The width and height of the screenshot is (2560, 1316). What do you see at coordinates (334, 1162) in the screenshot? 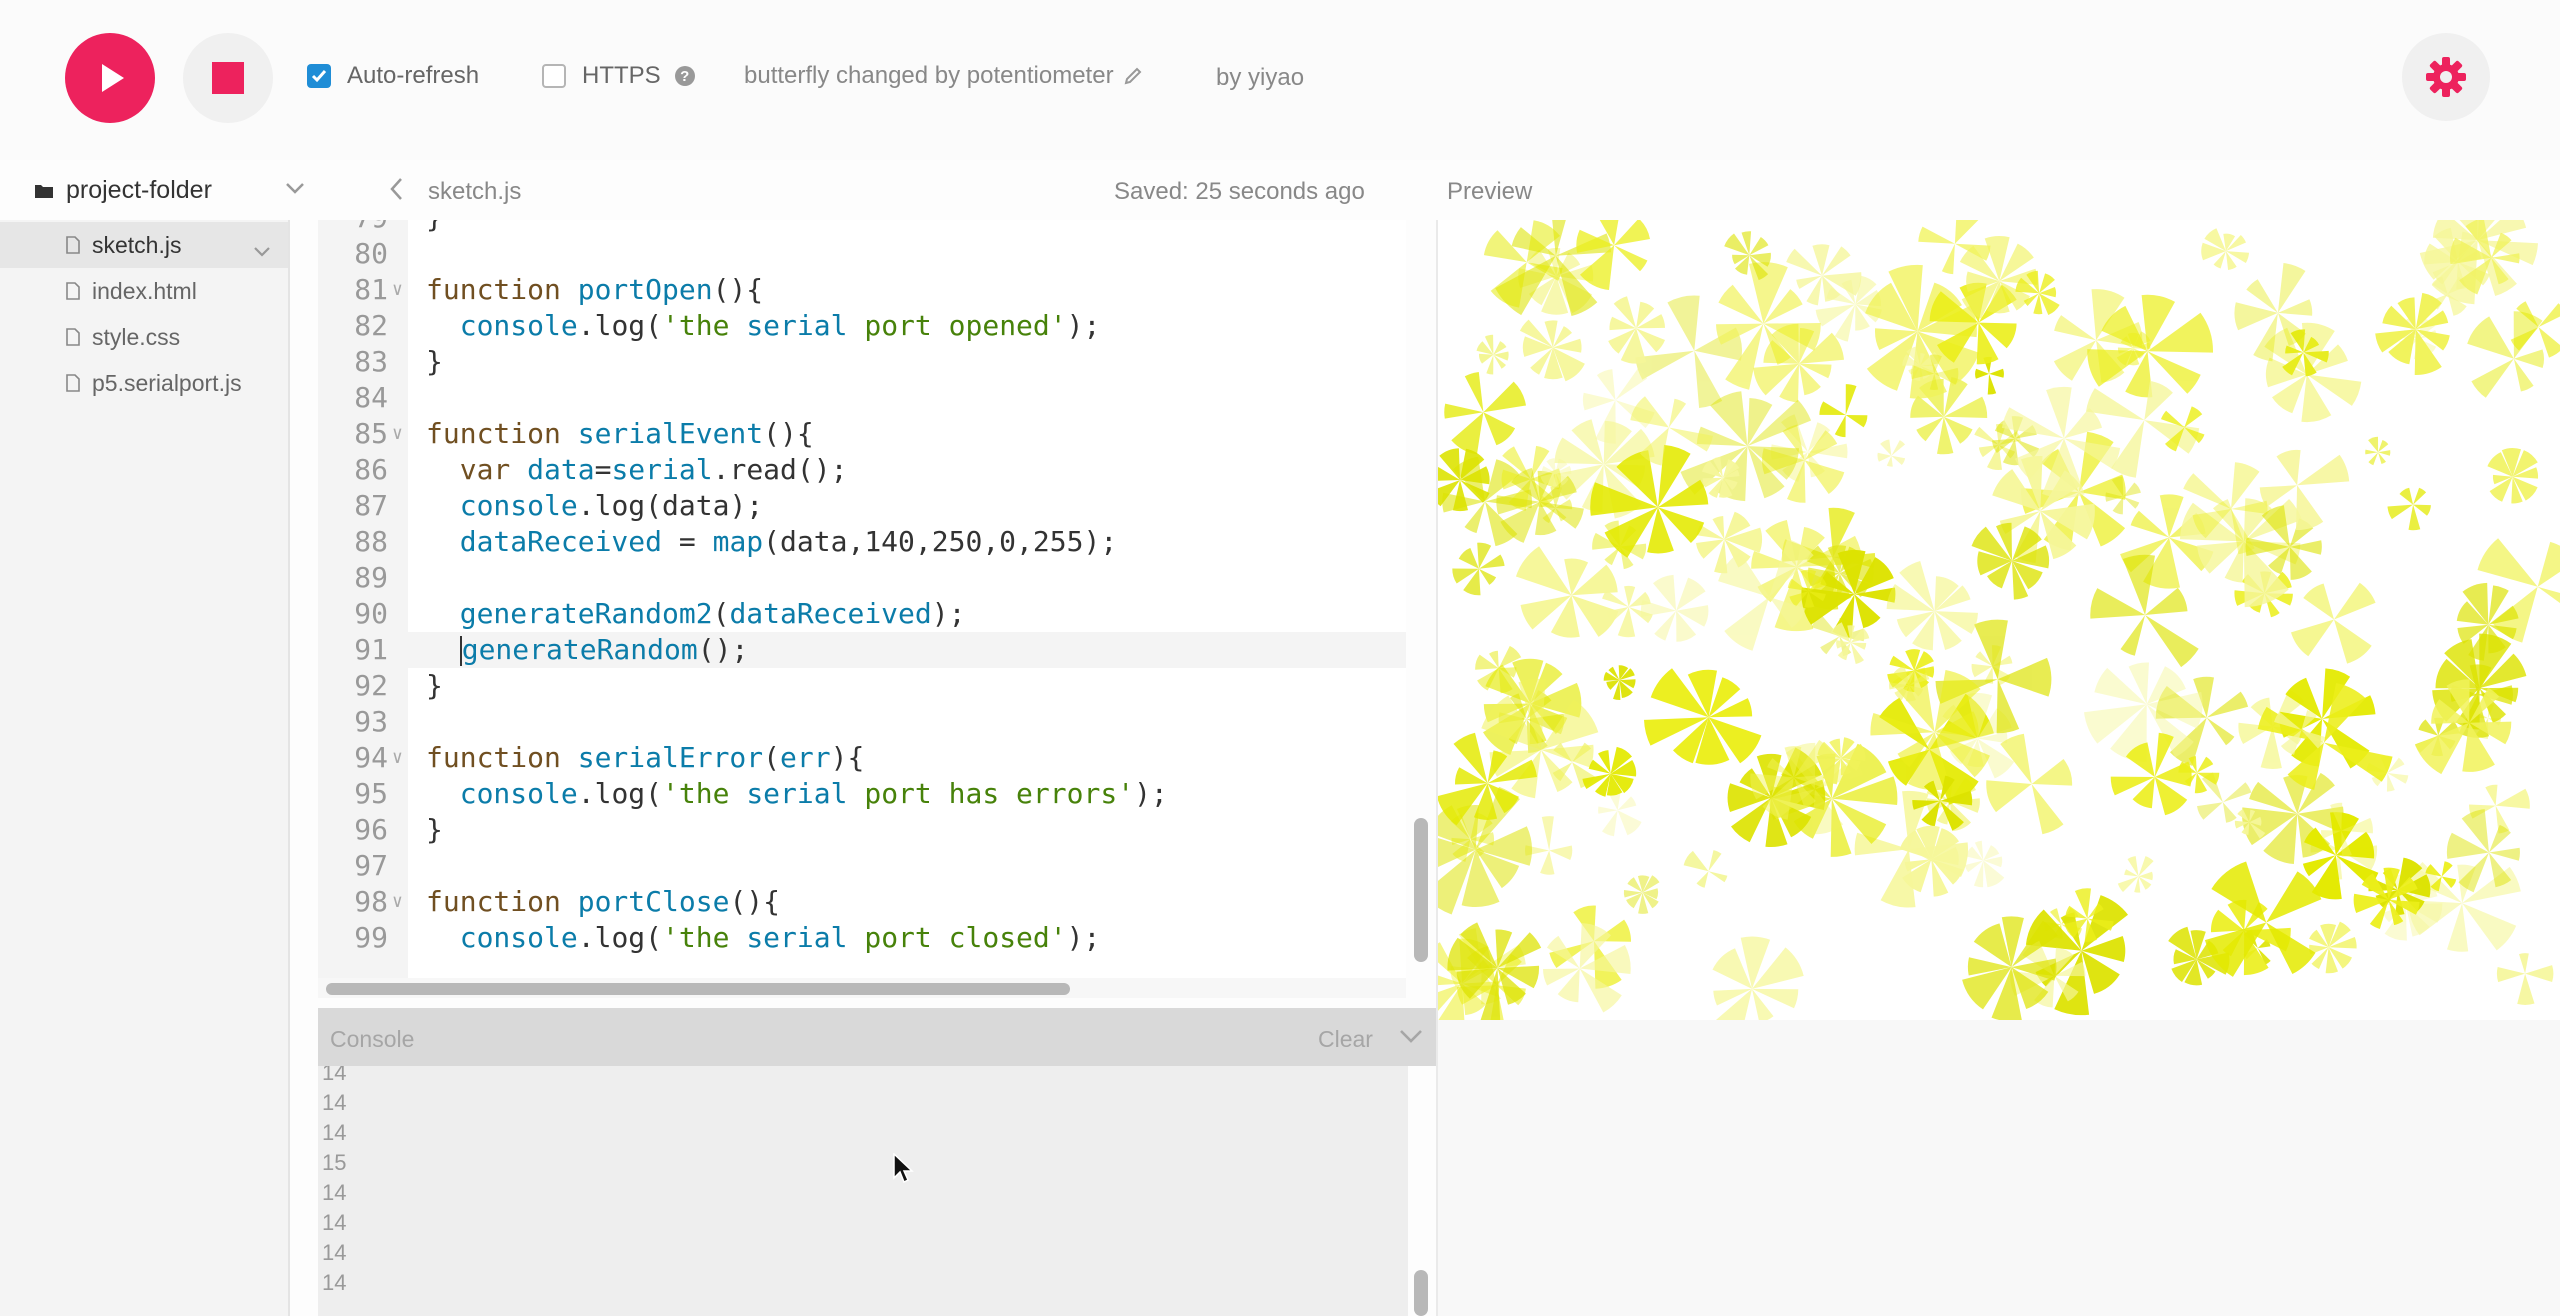
I see `console-line: 15` at bounding box center [334, 1162].